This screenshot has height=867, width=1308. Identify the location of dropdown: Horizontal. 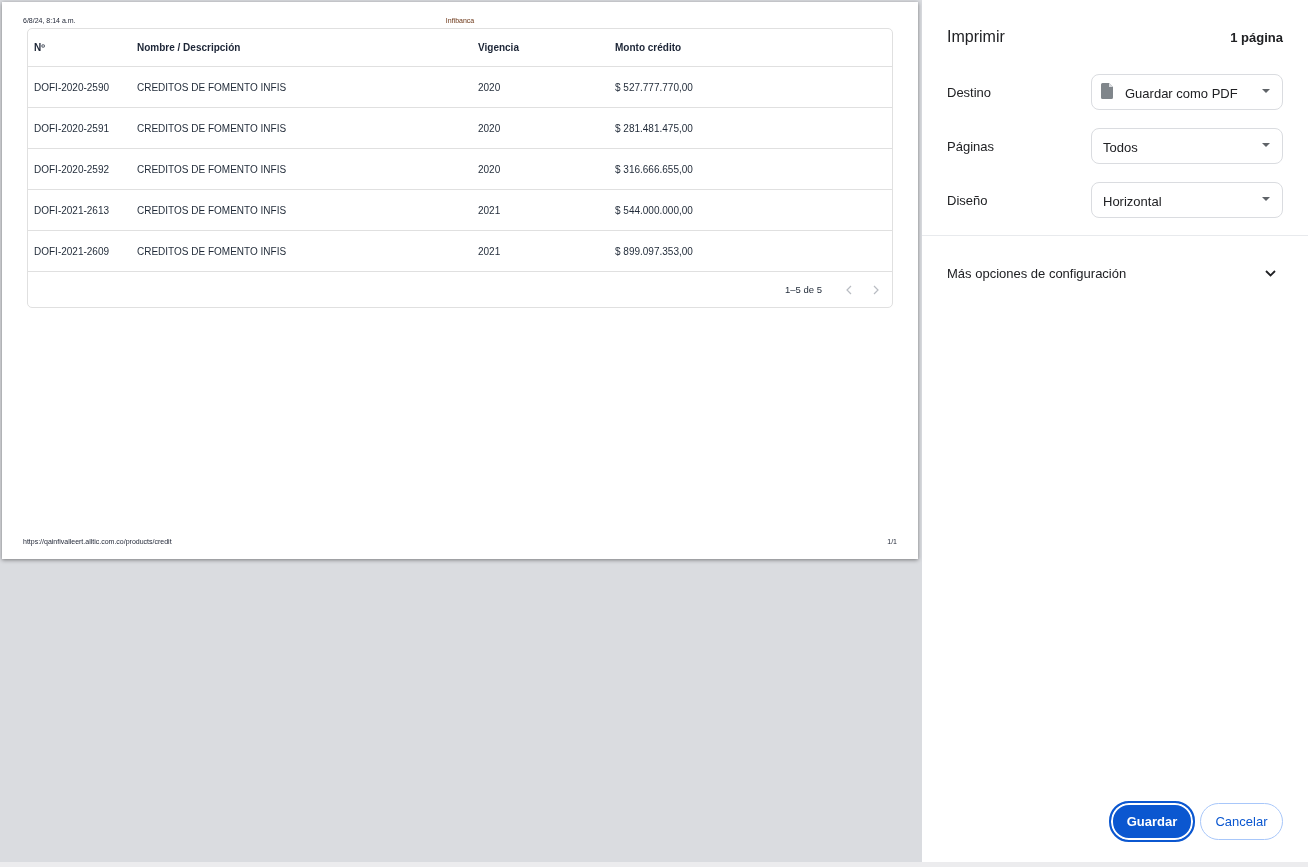
(1187, 200).